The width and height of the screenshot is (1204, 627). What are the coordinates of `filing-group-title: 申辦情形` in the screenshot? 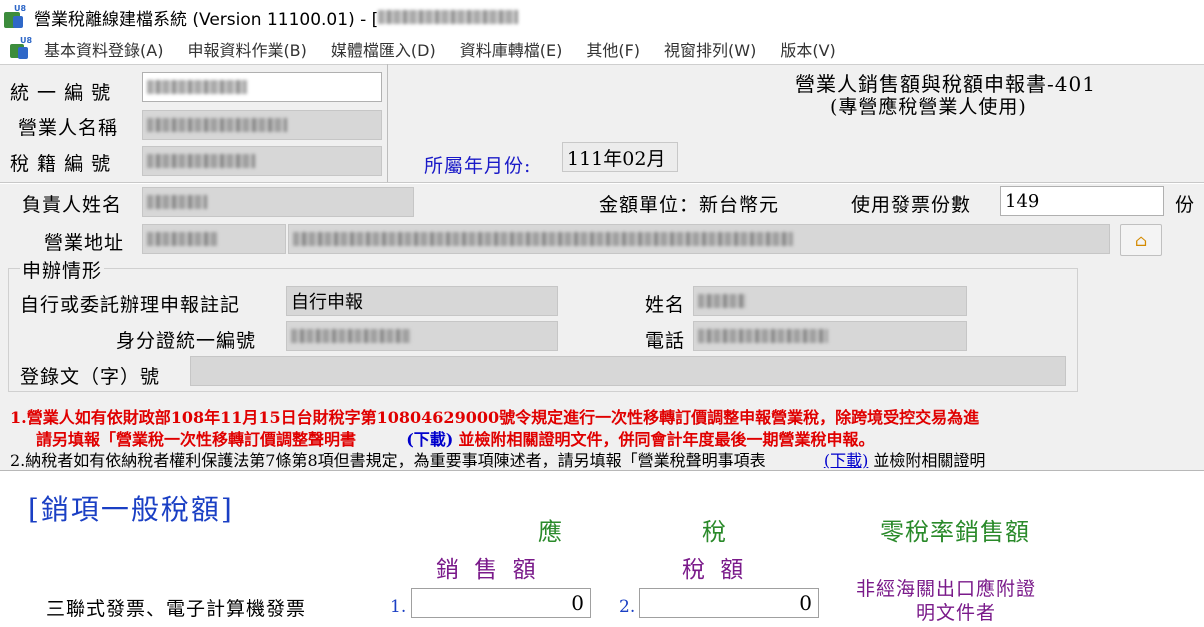 It's located at (62, 269).